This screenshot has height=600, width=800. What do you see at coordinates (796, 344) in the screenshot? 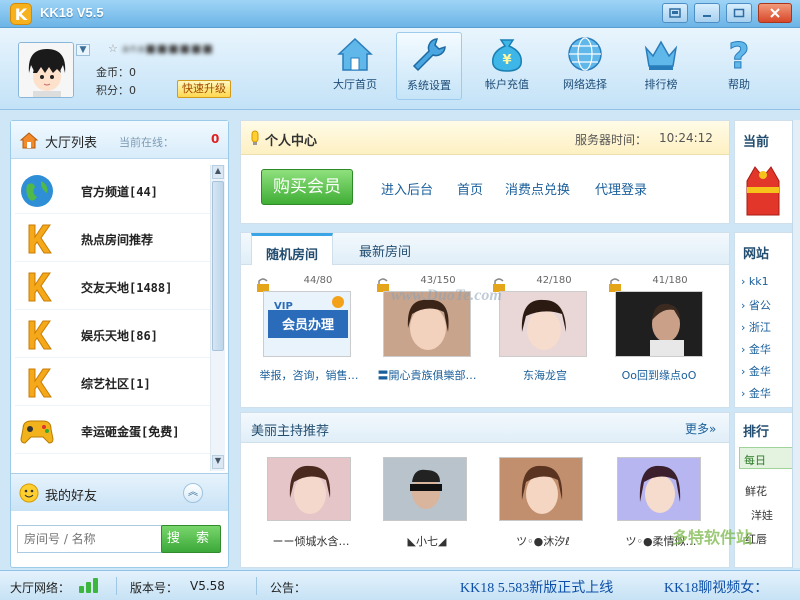
I see `right-scrollbar` at bounding box center [796, 344].